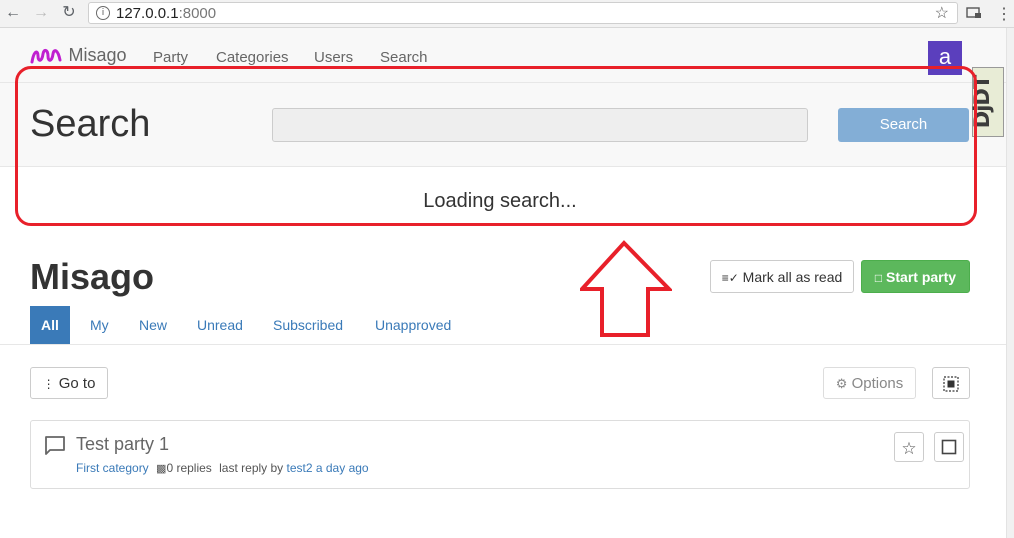  I want to click on brand-link: Misago, so click(78, 56).